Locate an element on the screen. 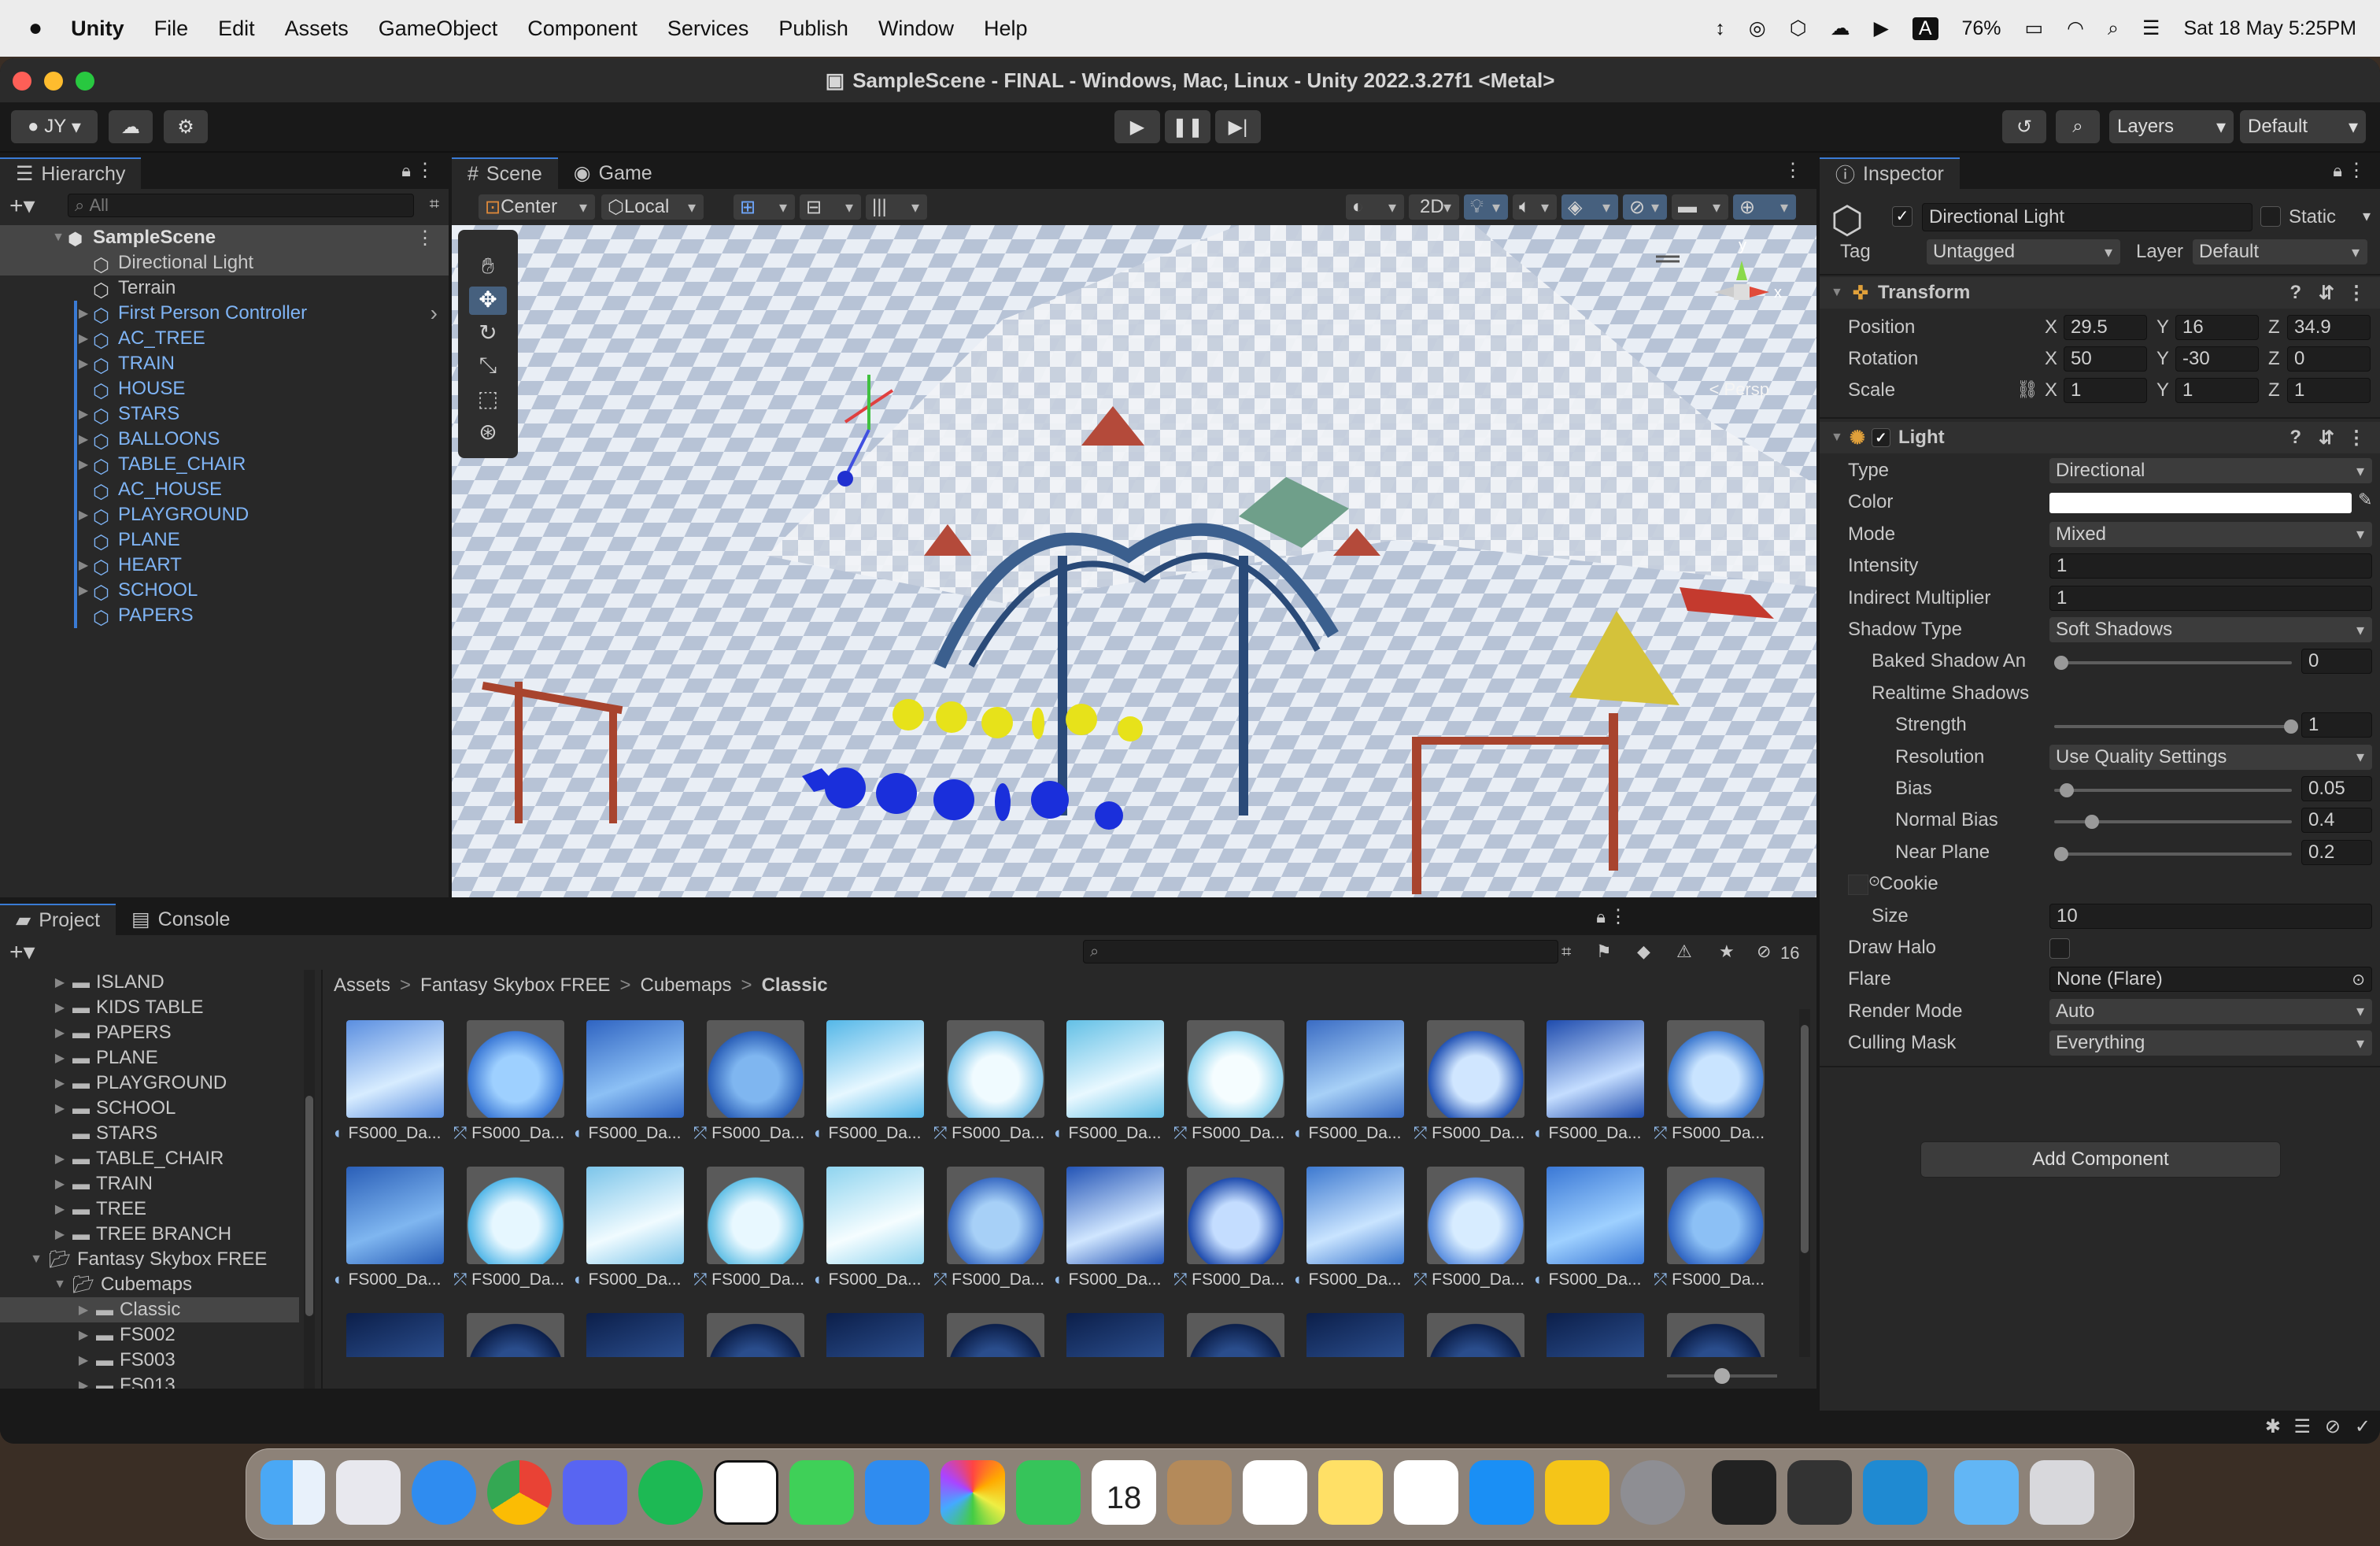 The width and height of the screenshot is (2380, 1546). project-folder-row: ▶ ▬ TABLE_CHAIR is located at coordinates (149, 1158).